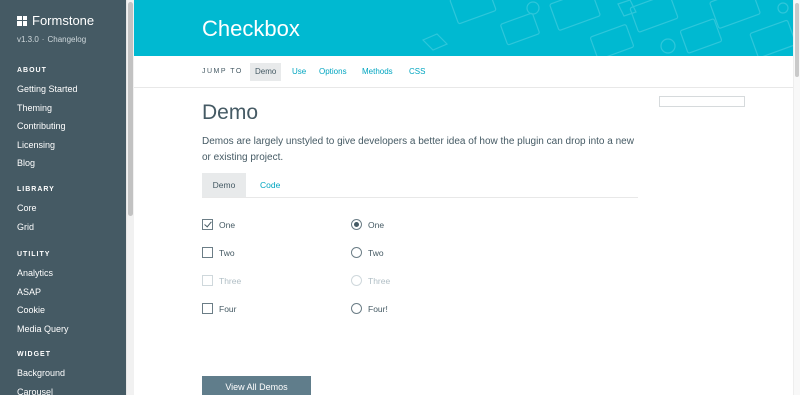 The image size is (800, 395). Describe the element at coordinates (417, 72) in the screenshot. I see `jump-link-css: CSS` at that location.